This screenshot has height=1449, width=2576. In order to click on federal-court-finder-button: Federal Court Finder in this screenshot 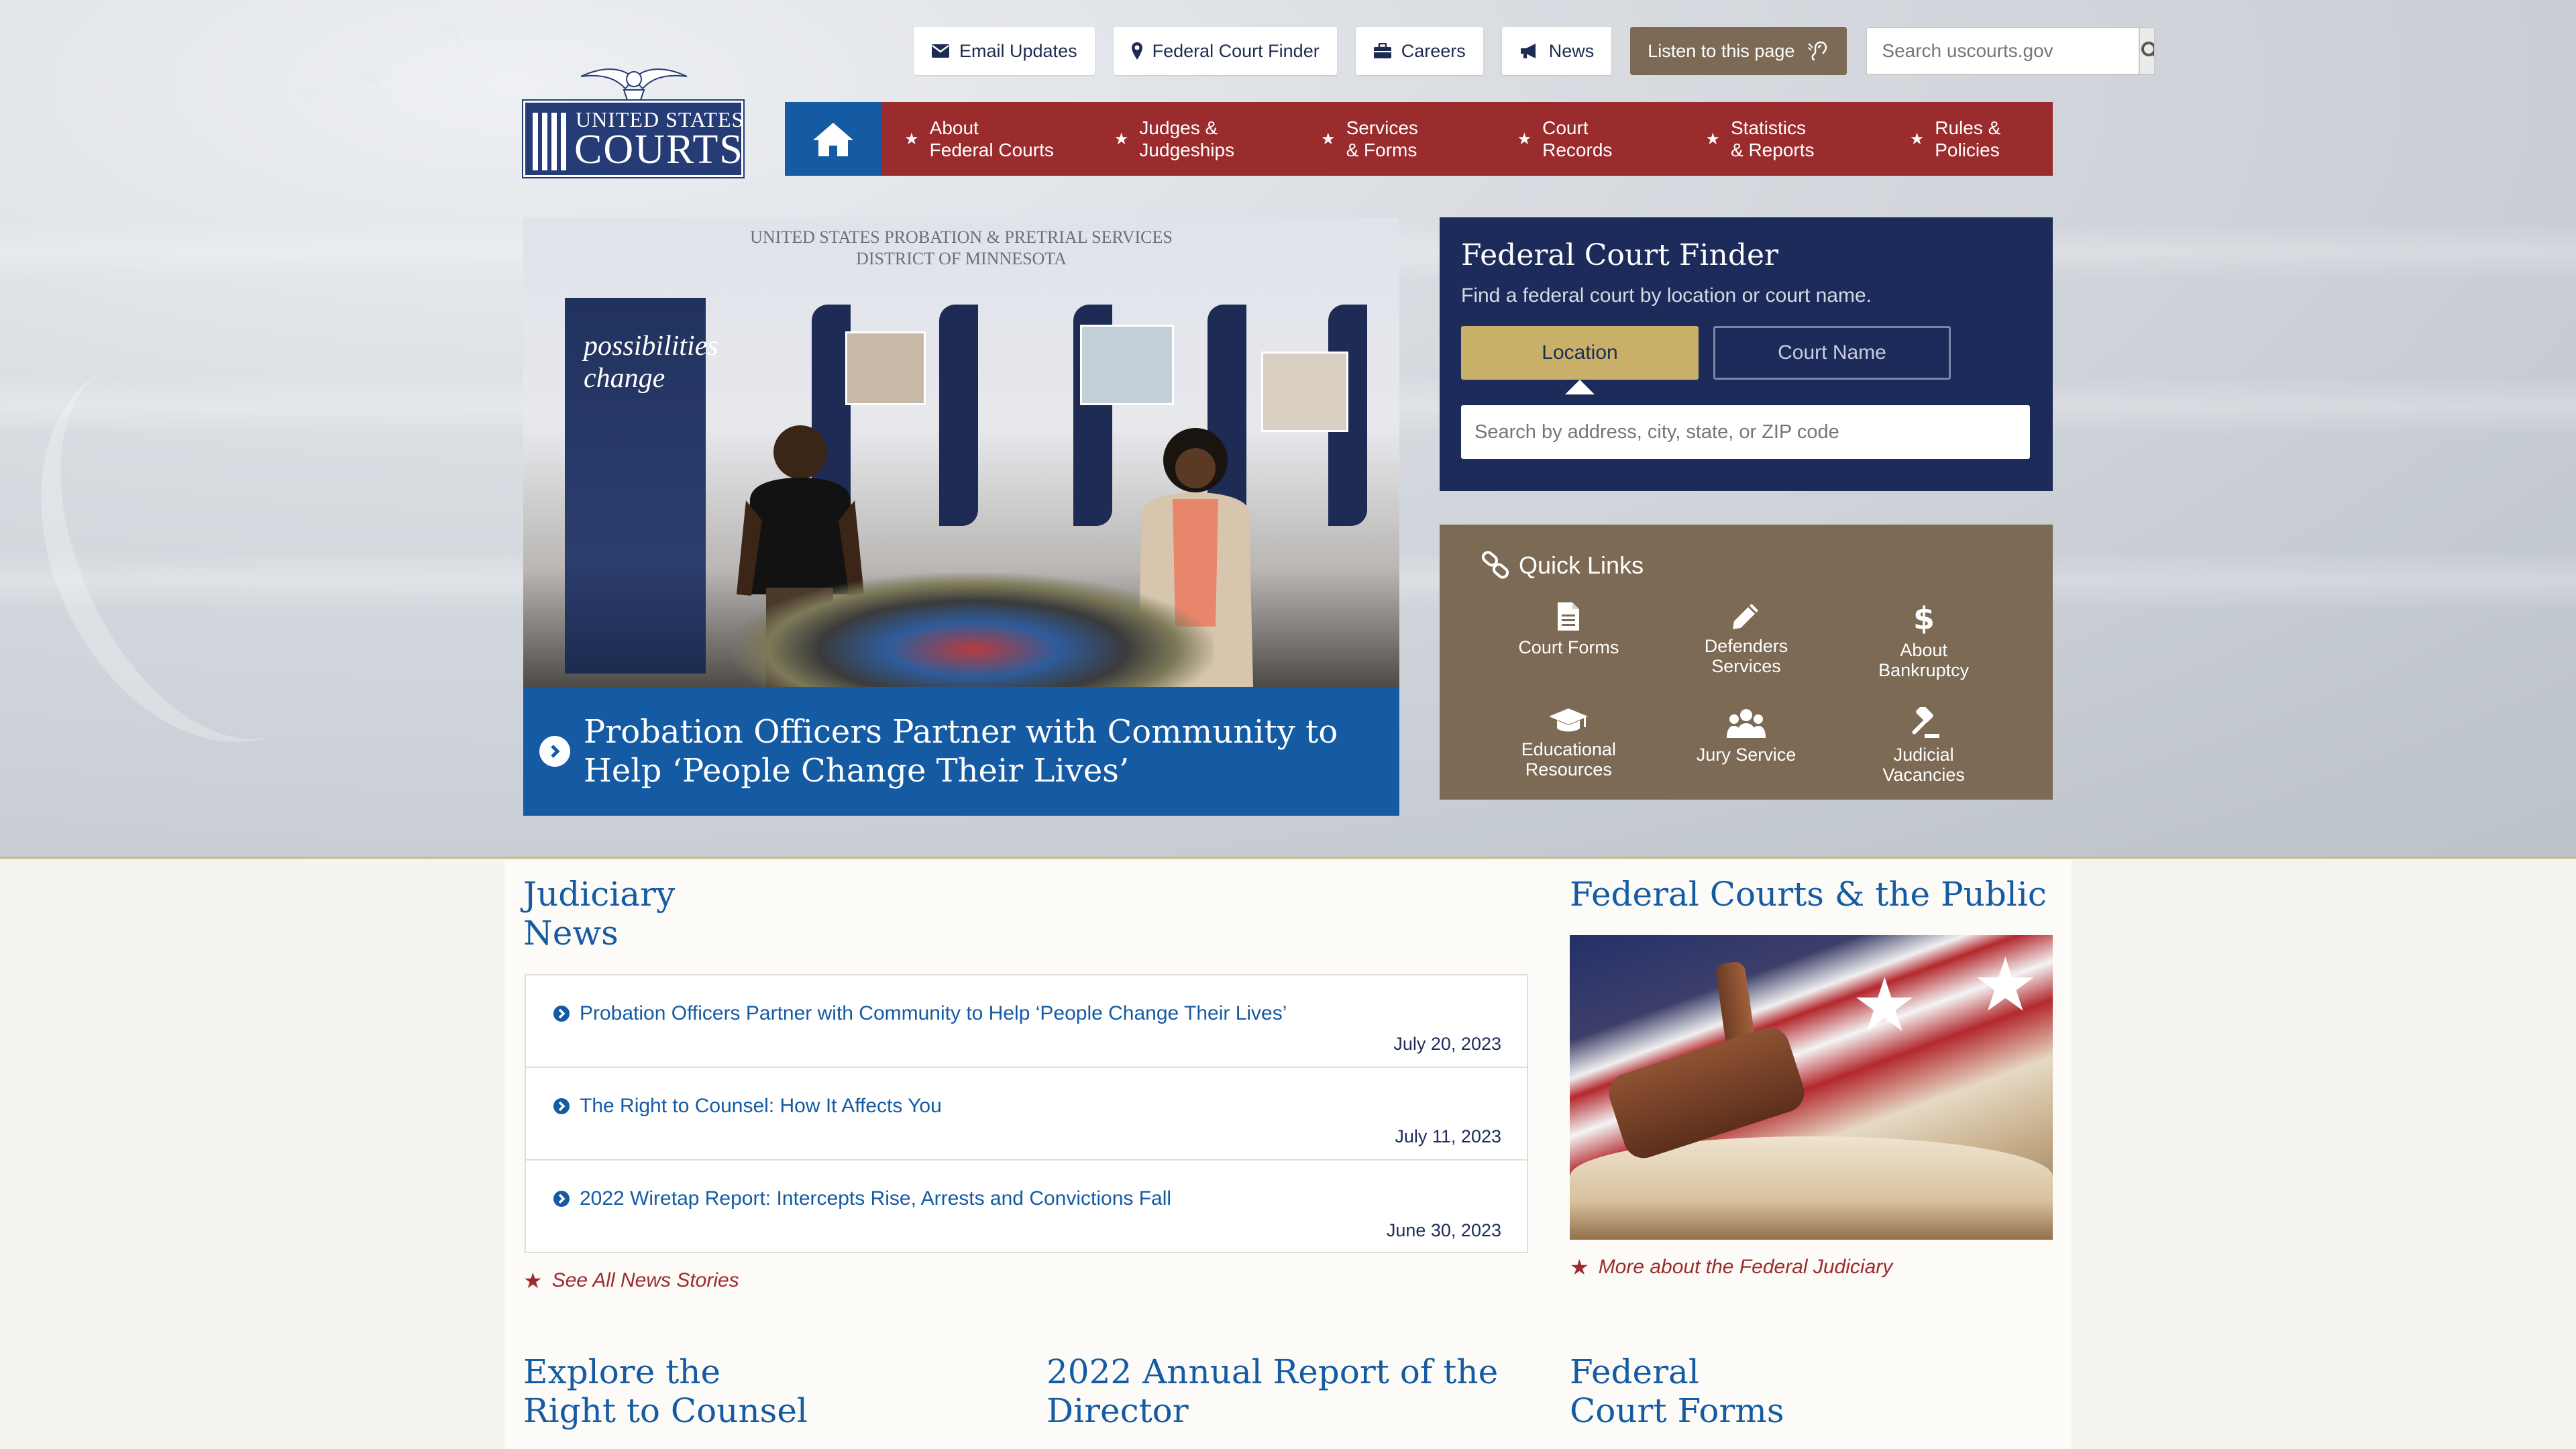, I will do `click(1225, 51)`.